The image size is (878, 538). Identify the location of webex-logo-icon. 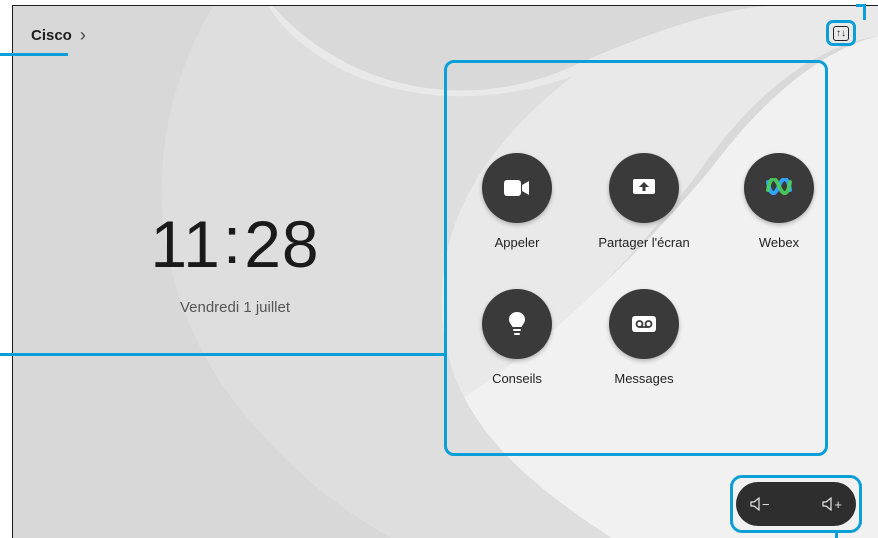
(779, 188).